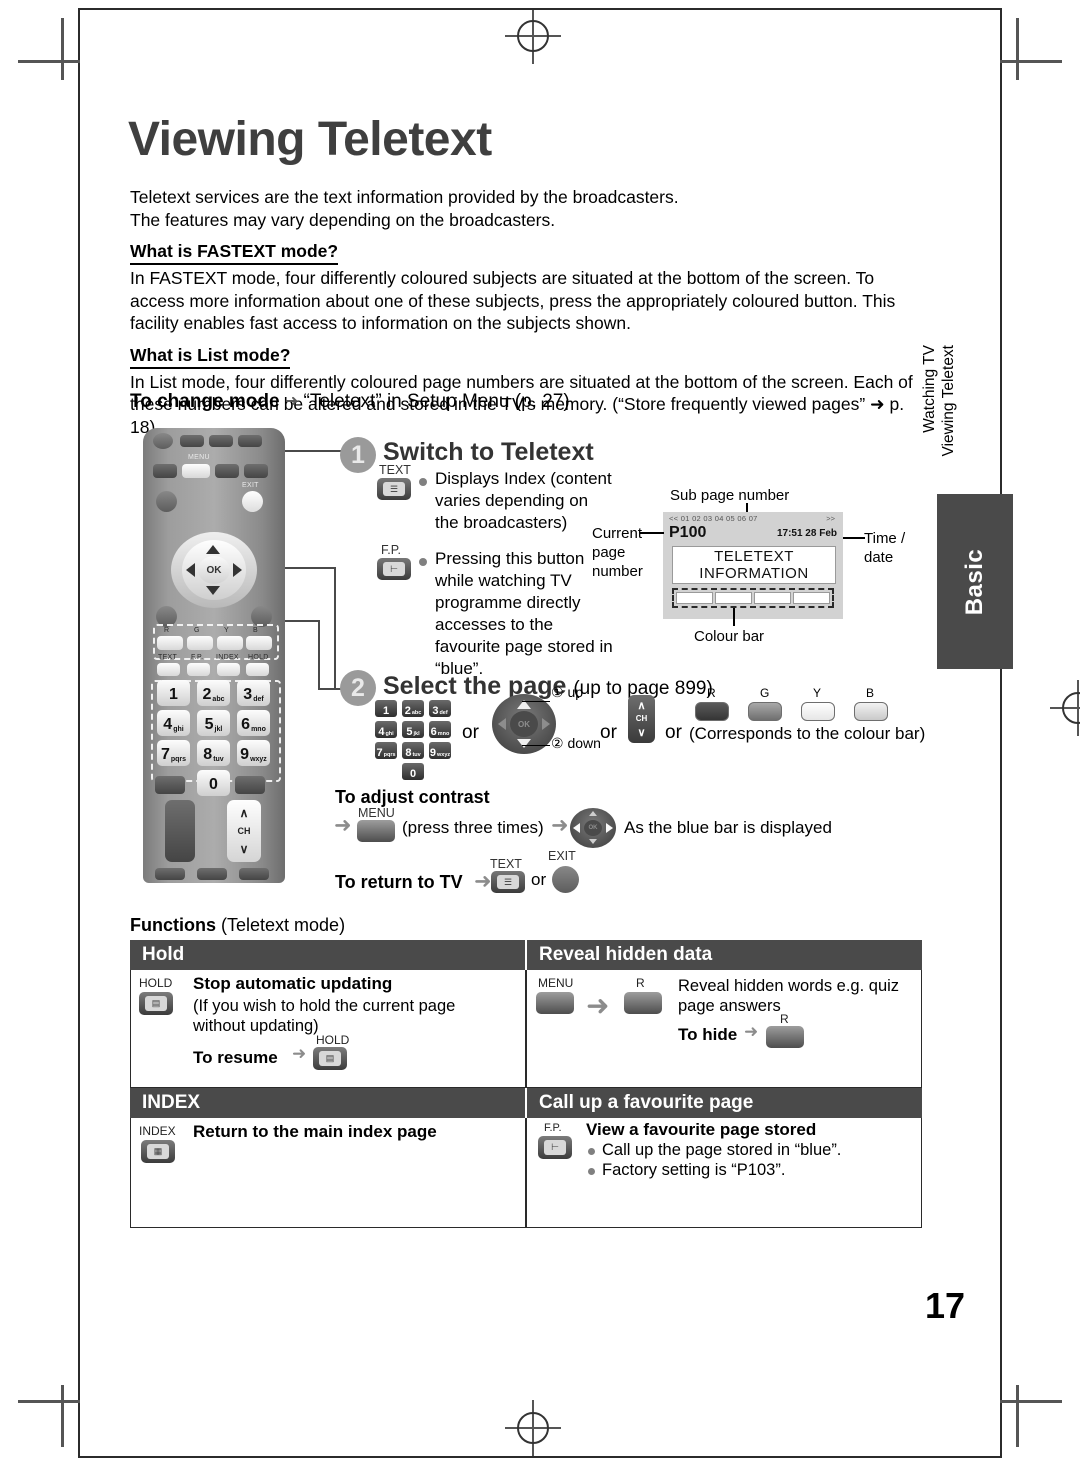 The width and height of the screenshot is (1080, 1464). I want to click on reveal-menu-button, so click(555, 1003).